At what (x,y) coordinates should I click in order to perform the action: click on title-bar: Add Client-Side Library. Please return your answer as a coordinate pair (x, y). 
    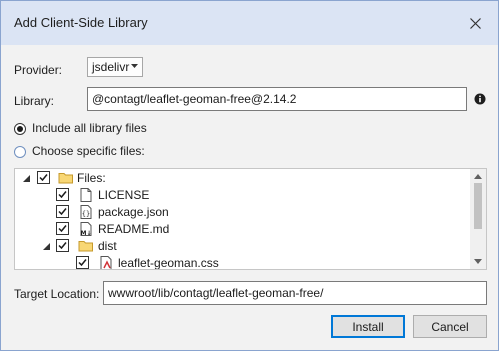
    Looking at the image, I should click on (249, 23).